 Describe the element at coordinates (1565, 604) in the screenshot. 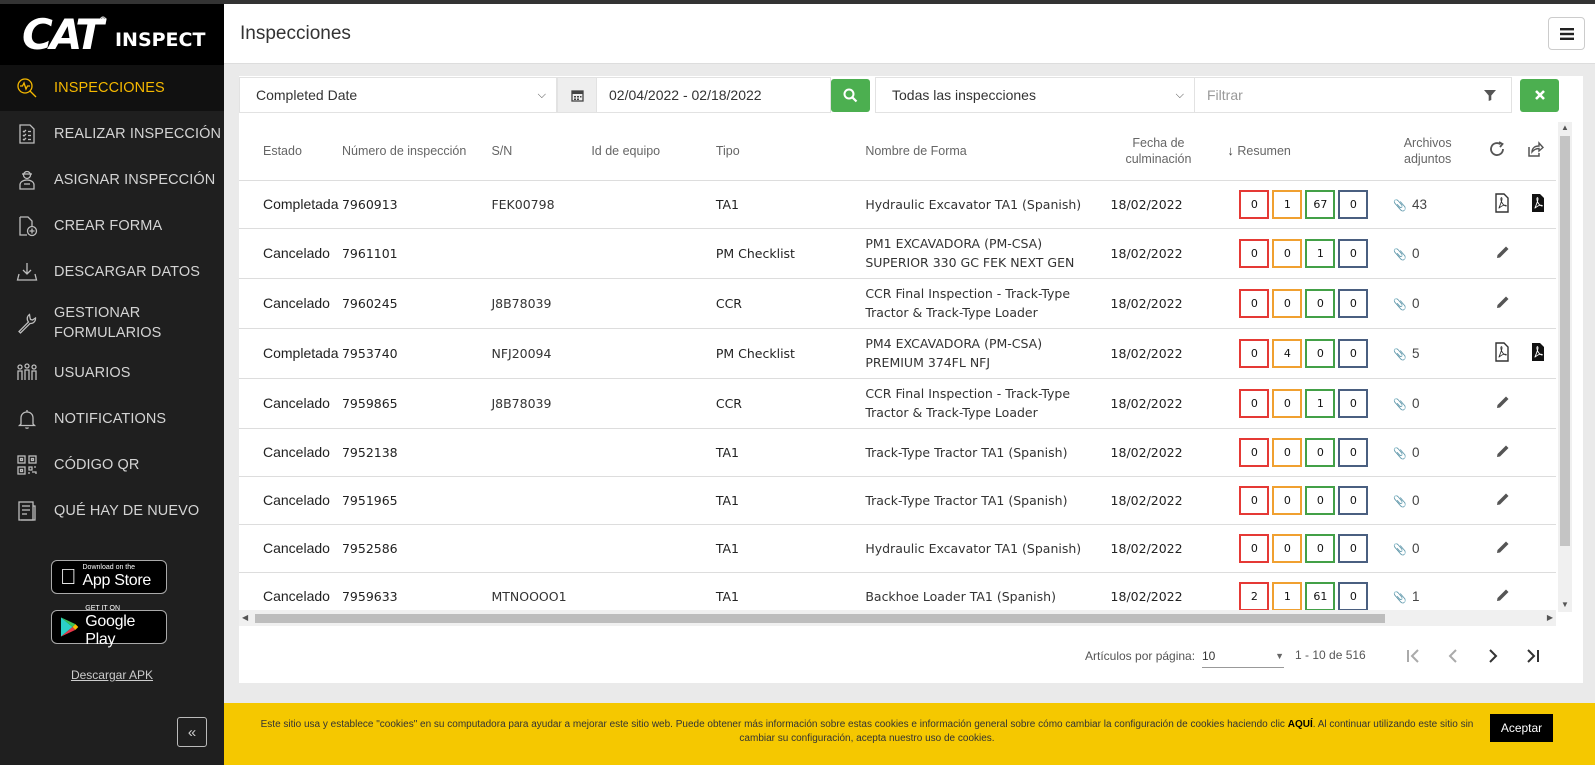

I see `scroll-down-arrow: ▼` at that location.